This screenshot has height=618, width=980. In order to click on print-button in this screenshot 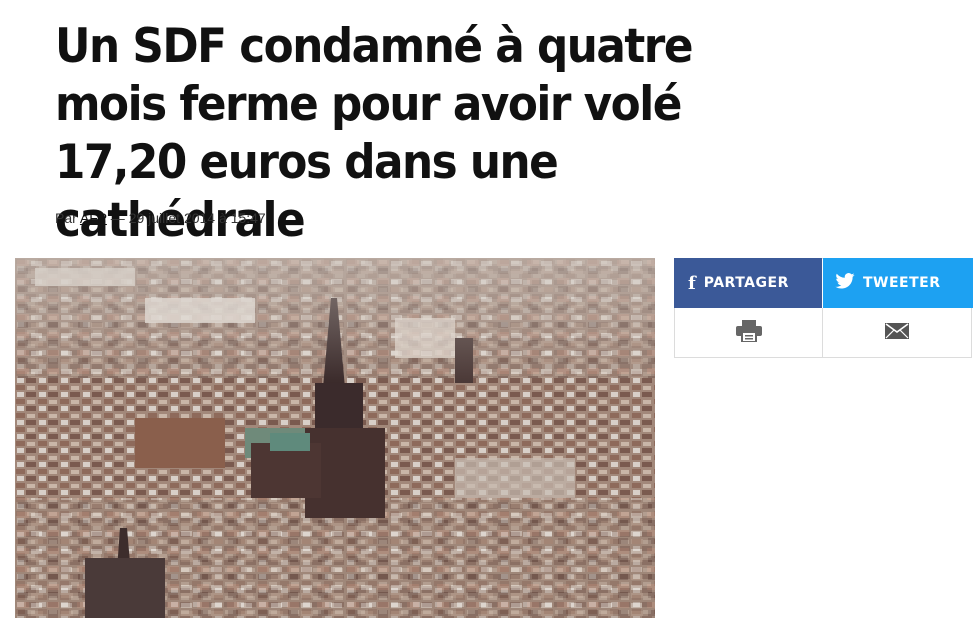, I will do `click(749, 333)`.